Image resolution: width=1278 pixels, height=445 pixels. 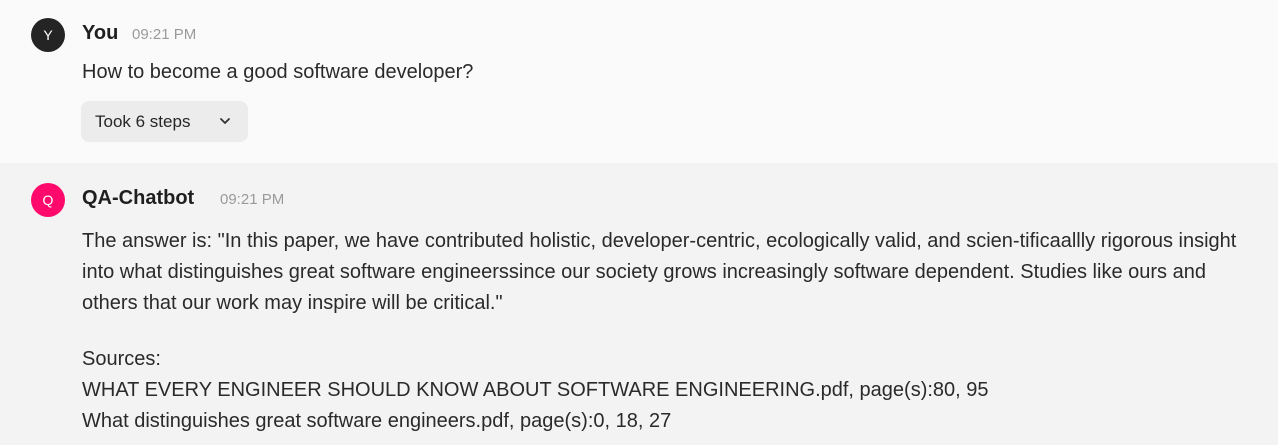 I want to click on bot-avatar: Q, so click(x=48, y=200).